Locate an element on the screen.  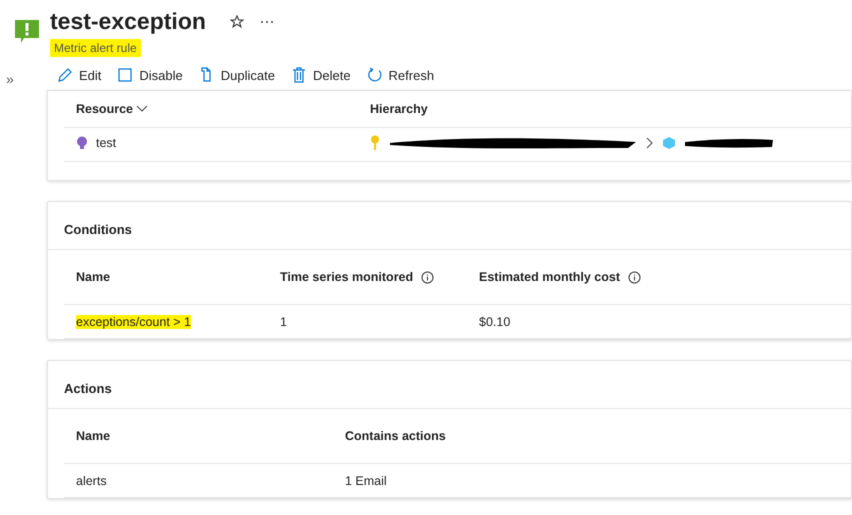
action-group-link: alerts is located at coordinates (91, 481).